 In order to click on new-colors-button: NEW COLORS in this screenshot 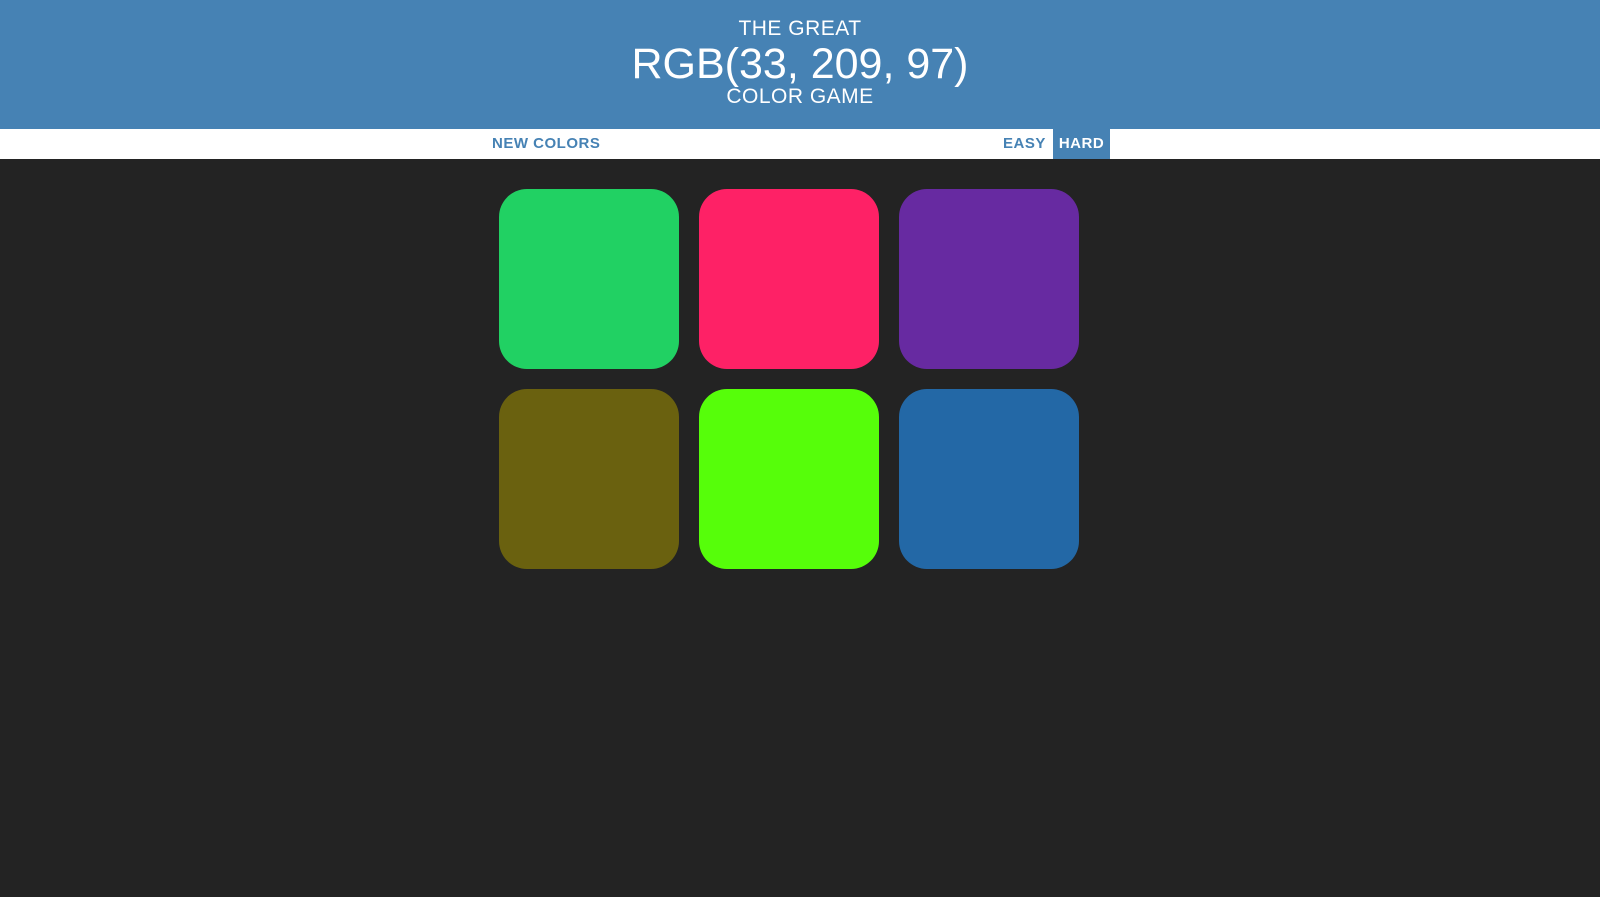, I will do `click(546, 144)`.